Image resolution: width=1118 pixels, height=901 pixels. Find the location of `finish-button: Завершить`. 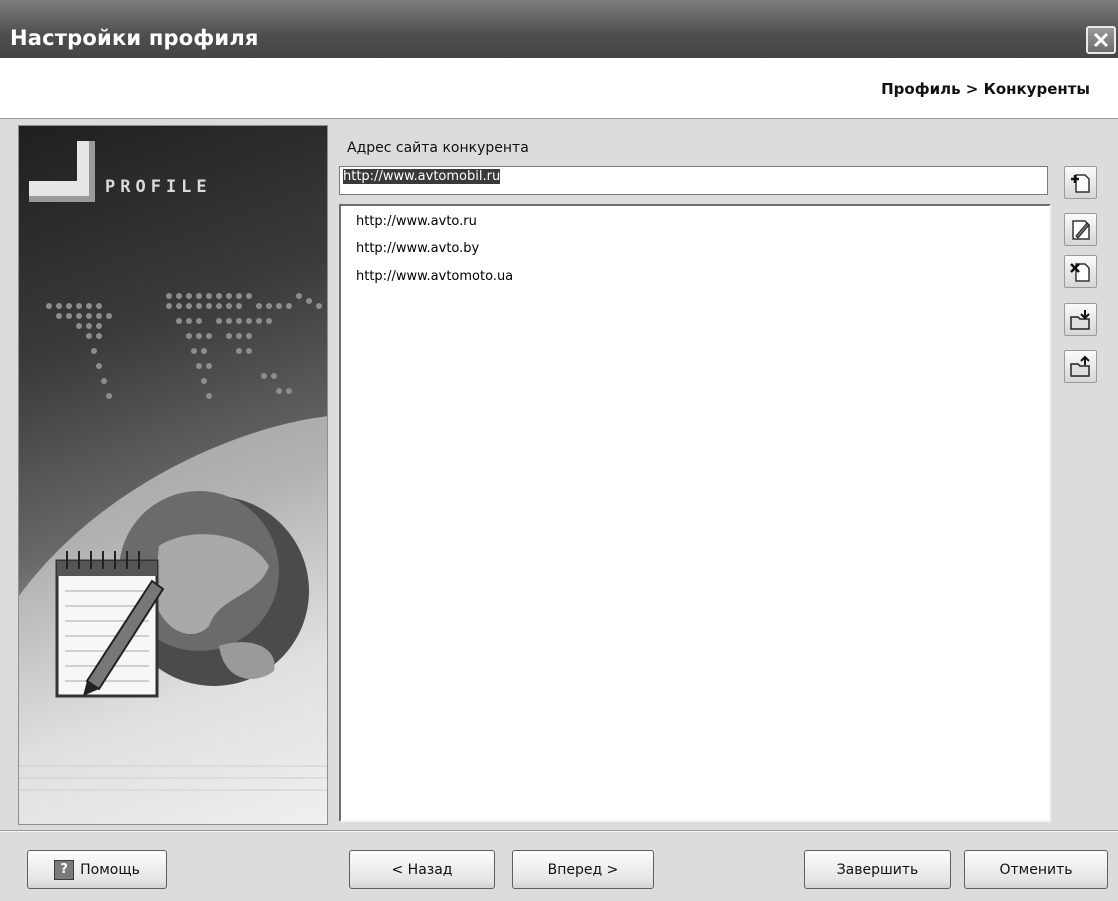

finish-button: Завершить is located at coordinates (877, 869).